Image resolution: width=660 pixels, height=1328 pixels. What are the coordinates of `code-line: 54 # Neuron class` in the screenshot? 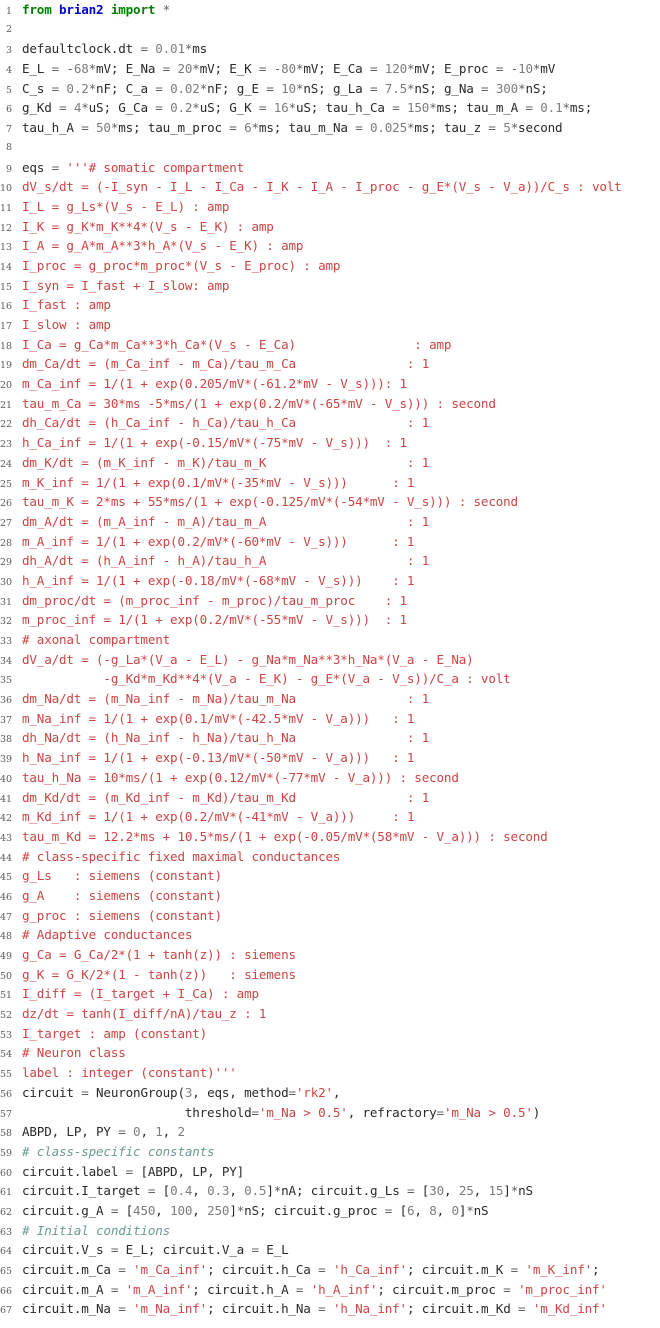 It's located at (330, 1053).